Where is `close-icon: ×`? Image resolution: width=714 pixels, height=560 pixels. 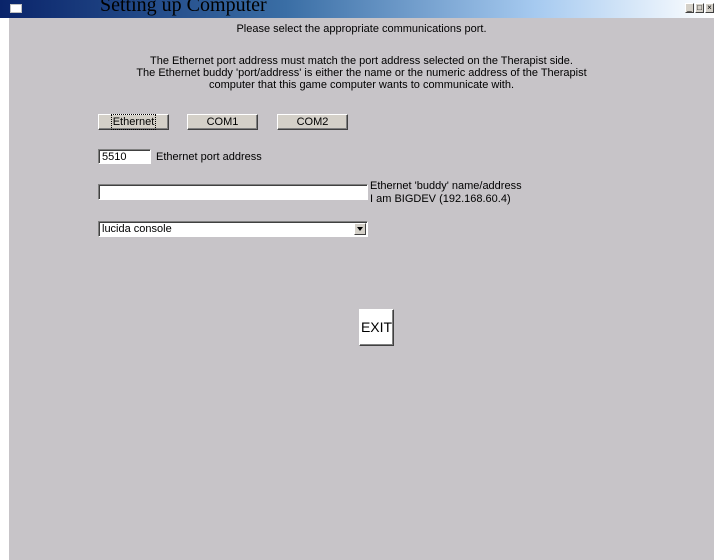 close-icon: × is located at coordinates (709, 8).